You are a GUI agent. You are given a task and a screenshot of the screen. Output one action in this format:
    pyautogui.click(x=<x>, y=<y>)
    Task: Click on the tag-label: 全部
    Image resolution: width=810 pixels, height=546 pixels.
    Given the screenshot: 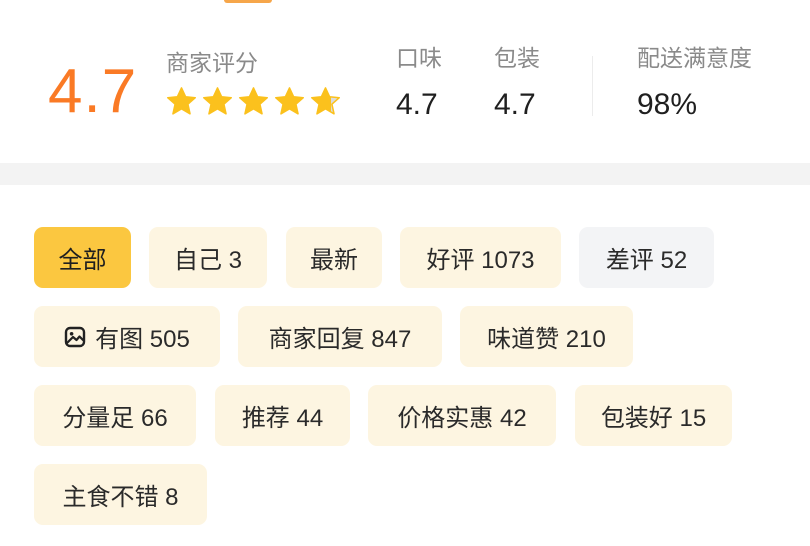 What is the action you would take?
    pyautogui.click(x=82, y=260)
    